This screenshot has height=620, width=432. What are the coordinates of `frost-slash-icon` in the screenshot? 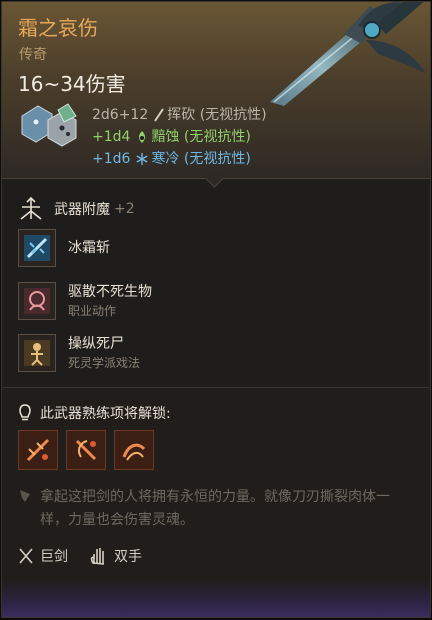 It's located at (37, 248).